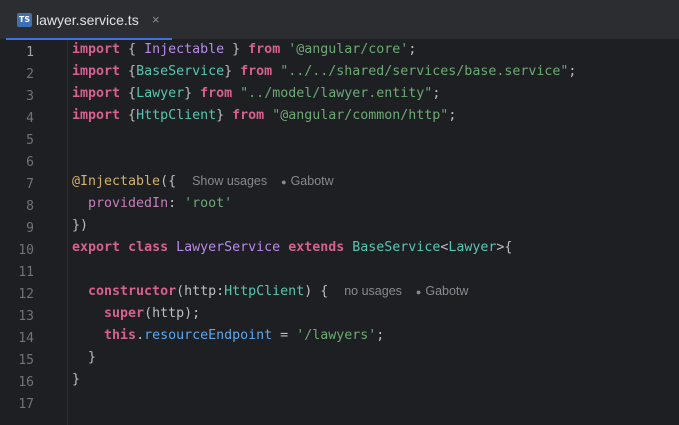 This screenshot has height=425, width=679. Describe the element at coordinates (24, 20) in the screenshot. I see `typescript-file-icon: TS` at that location.